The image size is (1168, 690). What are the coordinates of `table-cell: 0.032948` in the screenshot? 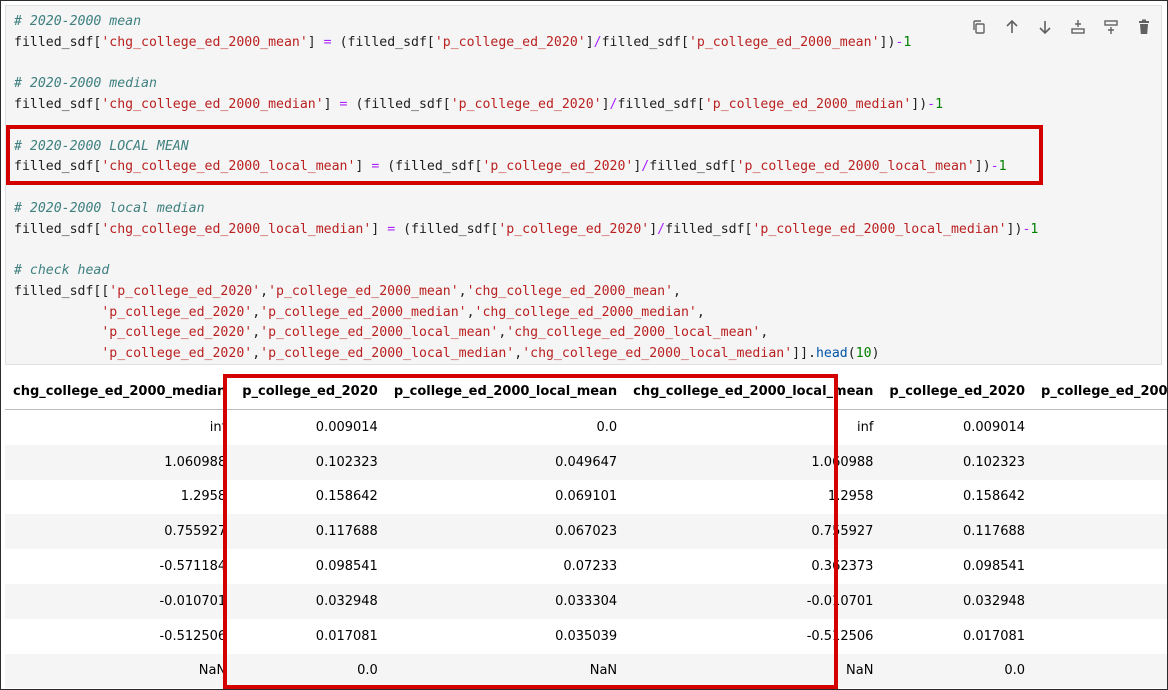 It's located at (346, 601).